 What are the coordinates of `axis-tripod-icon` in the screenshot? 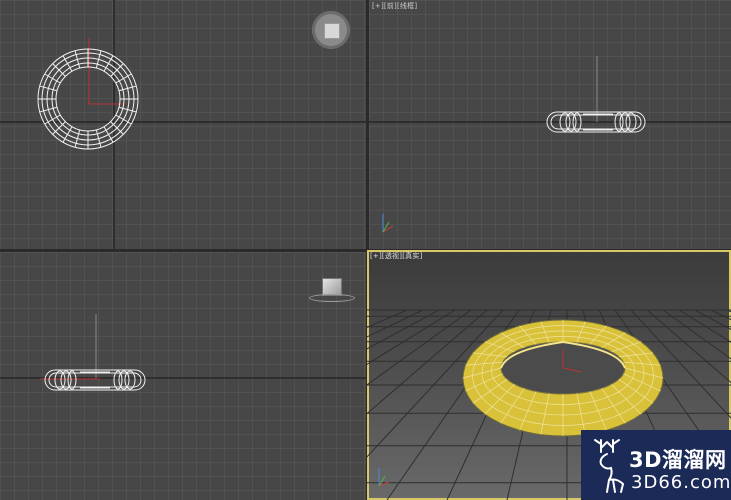 It's located at (388, 223).